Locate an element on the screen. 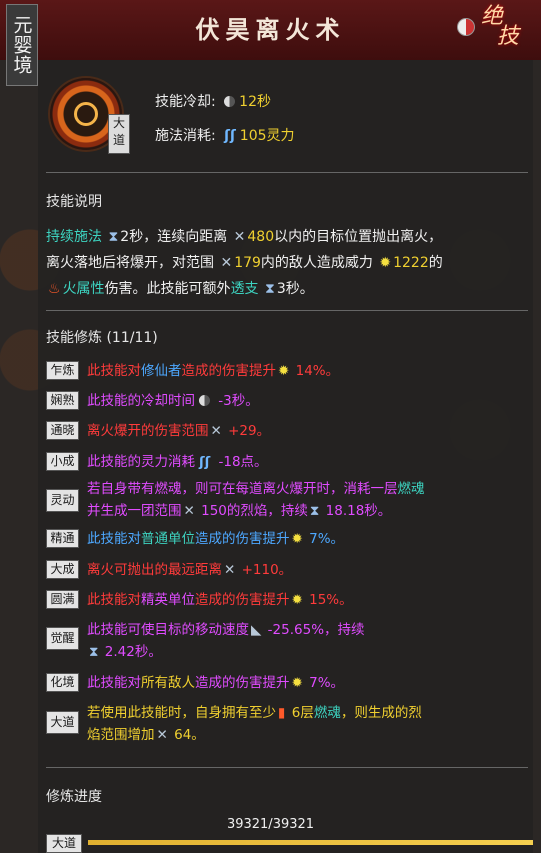 The width and height of the screenshot is (541, 853). mod-text: 此技能对修仙者造成的伤害提升 ✹ 14%。 is located at coordinates (213, 371).